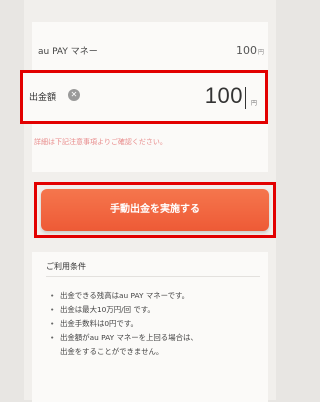  Describe the element at coordinates (43, 98) in the screenshot. I see `withdraw-amount-label: 出金額` at that location.